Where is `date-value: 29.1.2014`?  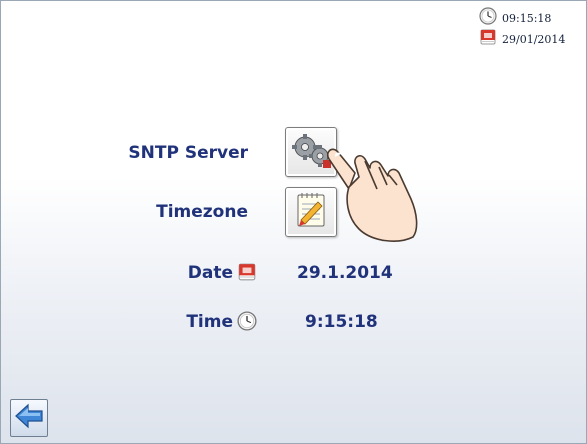 date-value: 29.1.2014 is located at coordinates (345, 273).